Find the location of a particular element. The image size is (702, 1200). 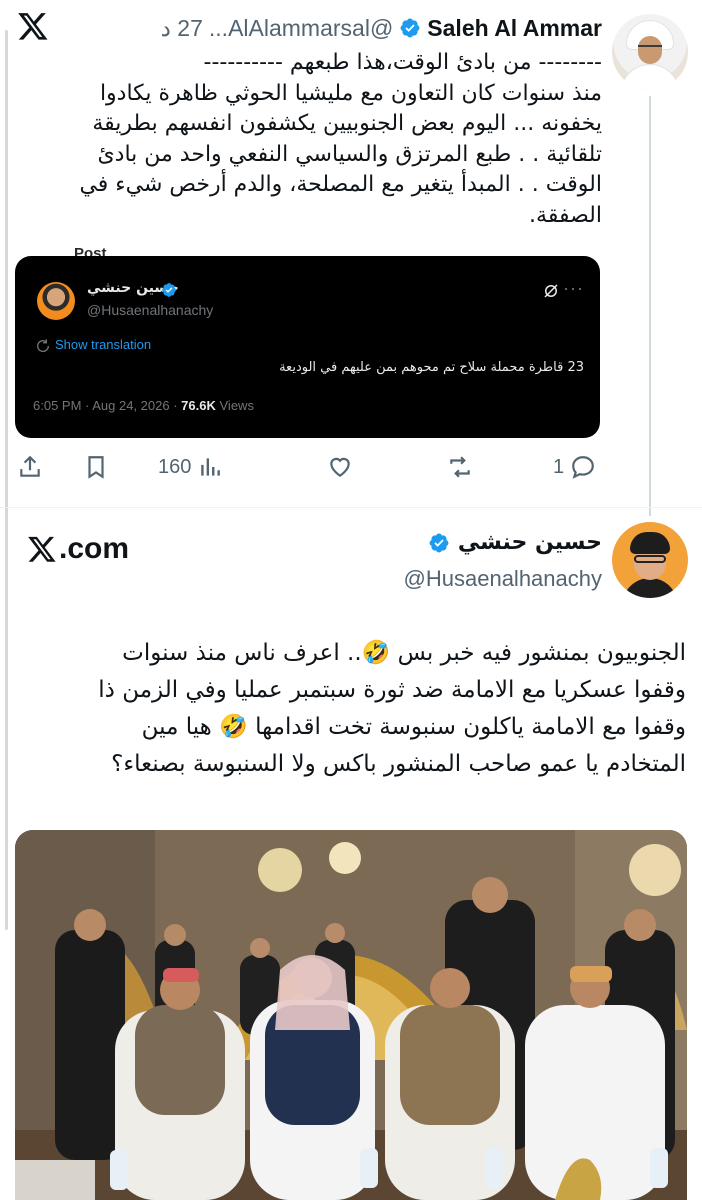

views-button: 160 is located at coordinates (190, 467).